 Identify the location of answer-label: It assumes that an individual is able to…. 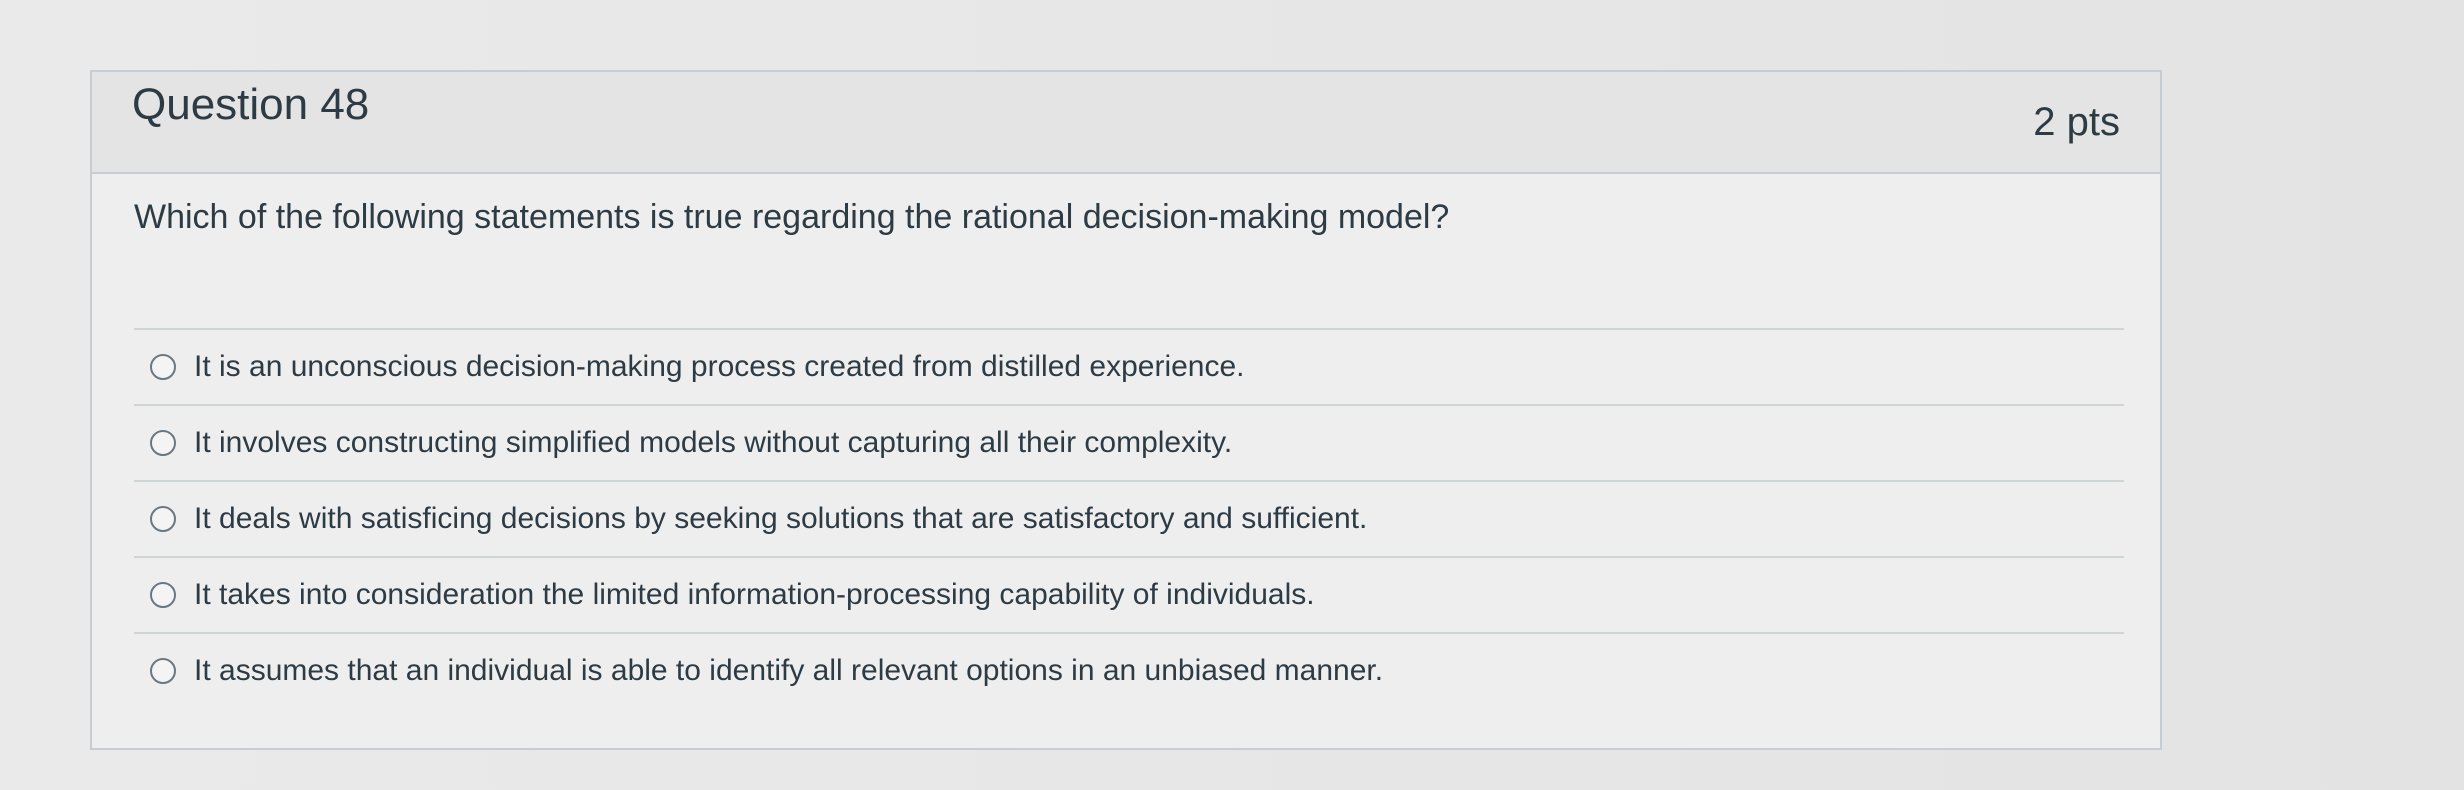
(789, 670).